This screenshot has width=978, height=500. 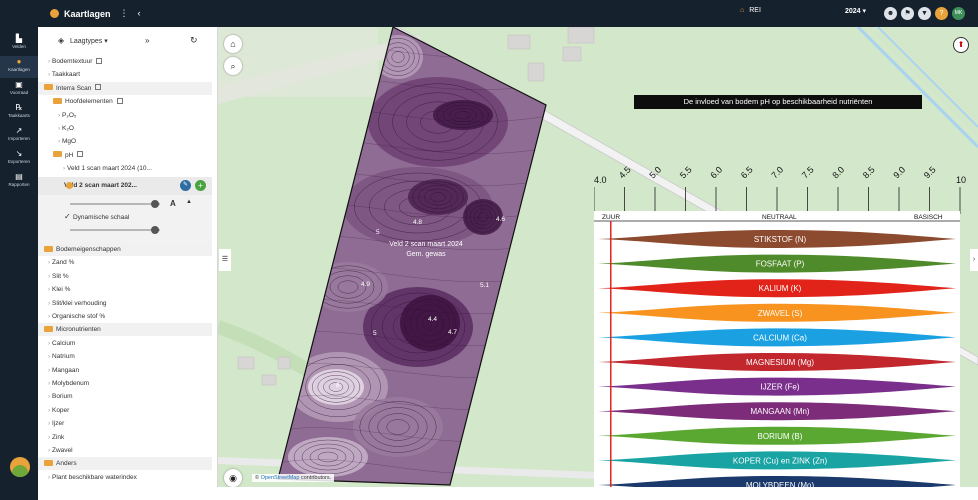 What do you see at coordinates (961, 45) in the screenshot?
I see `compass-icon: ⬆` at bounding box center [961, 45].